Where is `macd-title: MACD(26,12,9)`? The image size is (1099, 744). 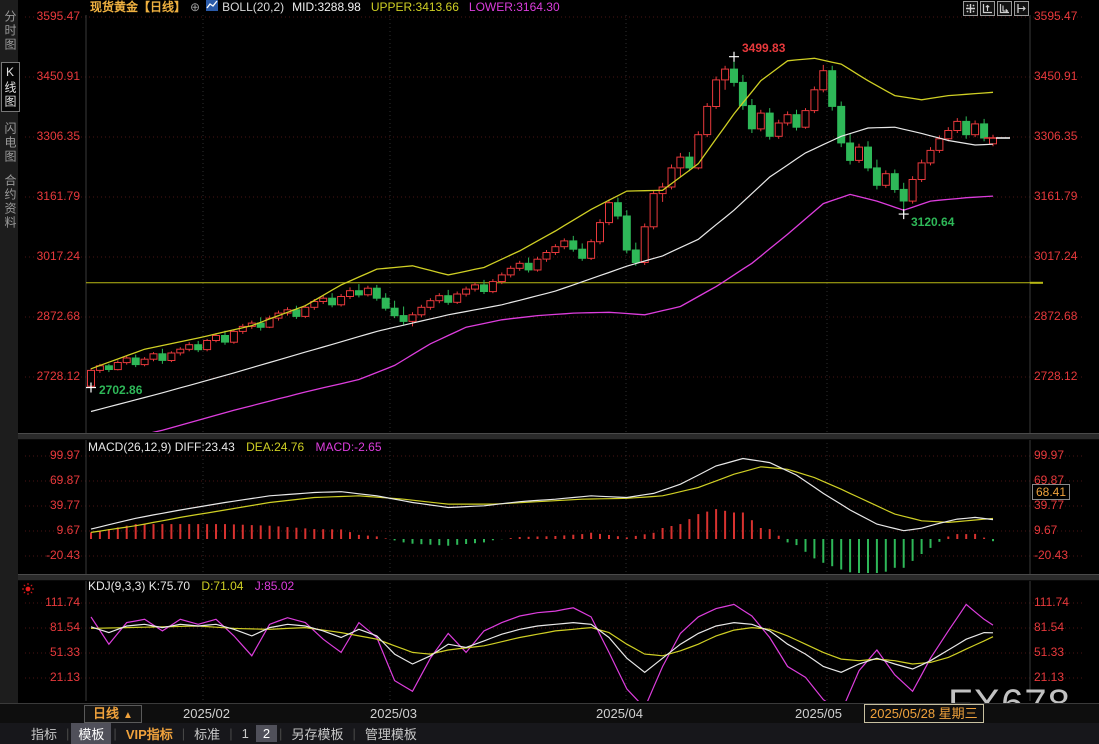
macd-title: MACD(26,12,9) is located at coordinates (130, 447).